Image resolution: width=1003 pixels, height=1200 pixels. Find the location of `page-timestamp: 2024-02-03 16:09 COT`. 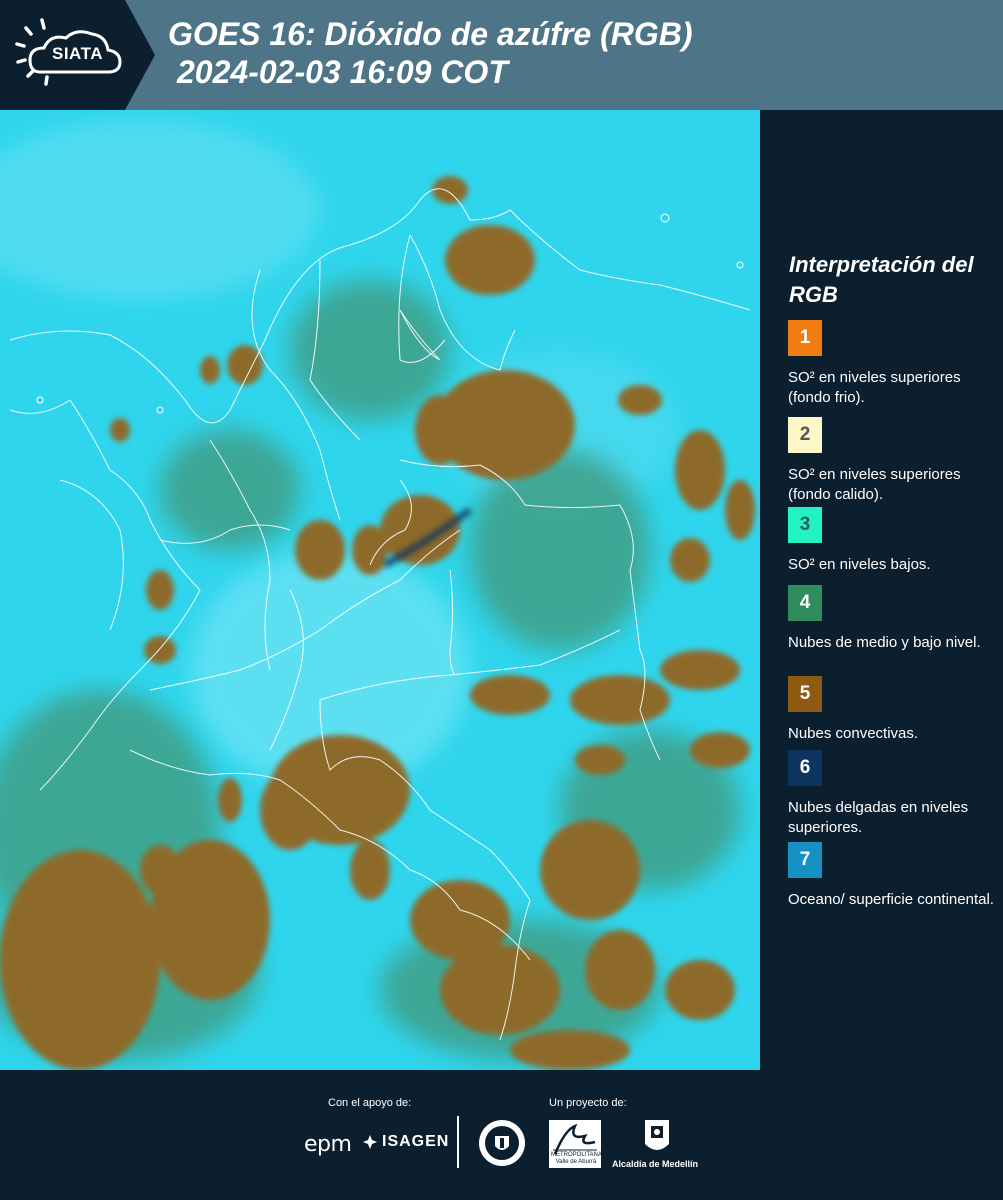

page-timestamp: 2024-02-03 16:09 COT is located at coordinates (342, 72).